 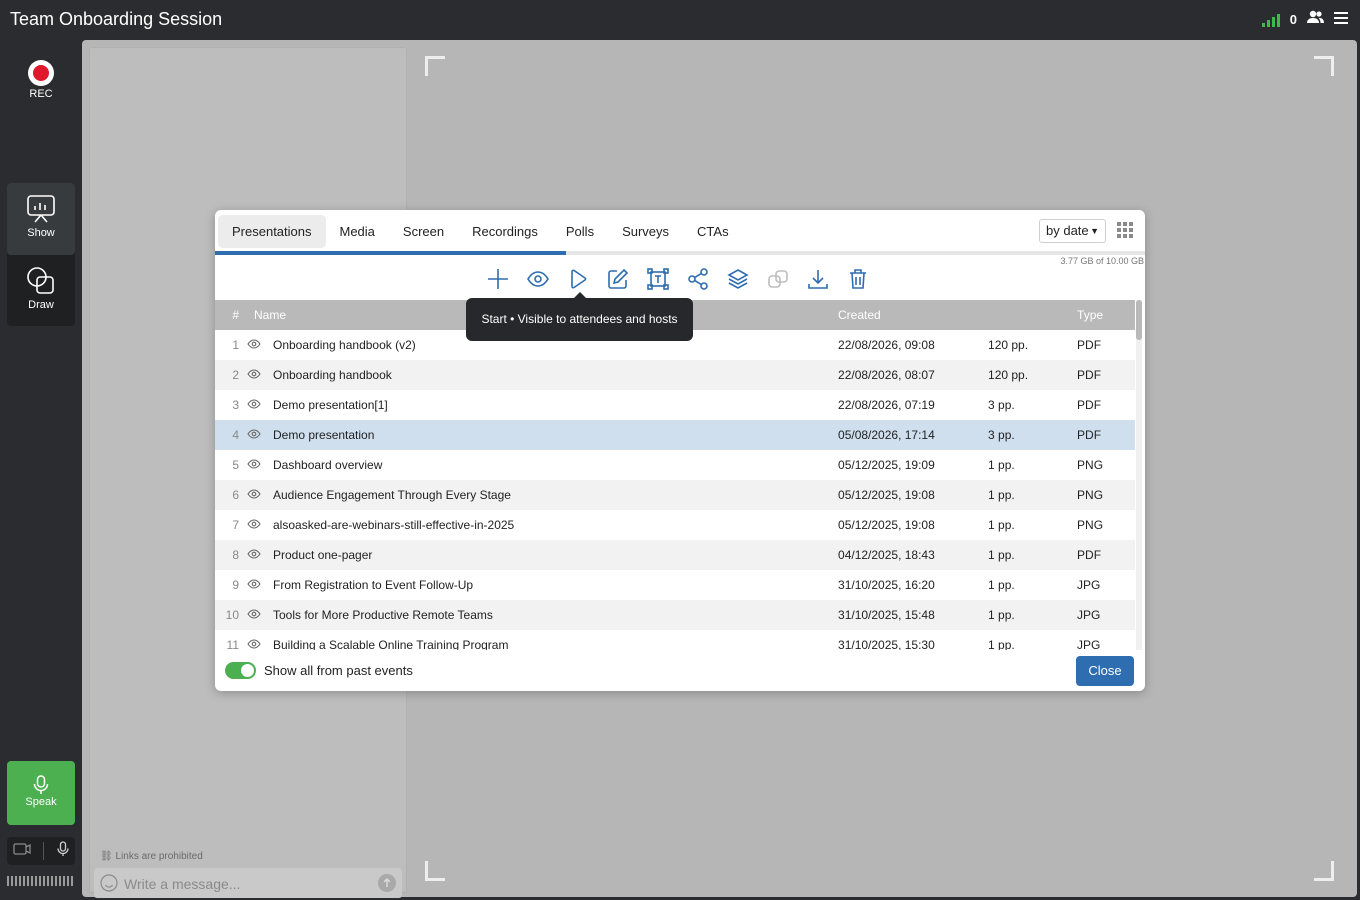 What do you see at coordinates (645, 231) in the screenshot?
I see `tab-surveys: Surveys` at bounding box center [645, 231].